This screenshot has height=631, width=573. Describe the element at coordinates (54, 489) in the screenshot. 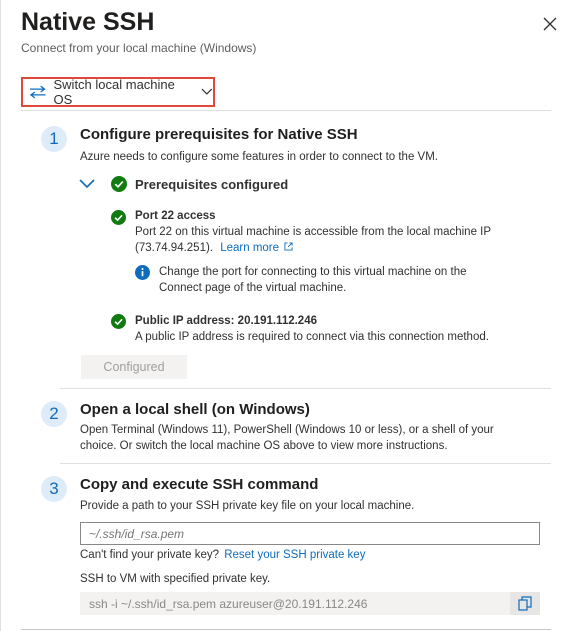

I see `step-3-number: 3` at that location.